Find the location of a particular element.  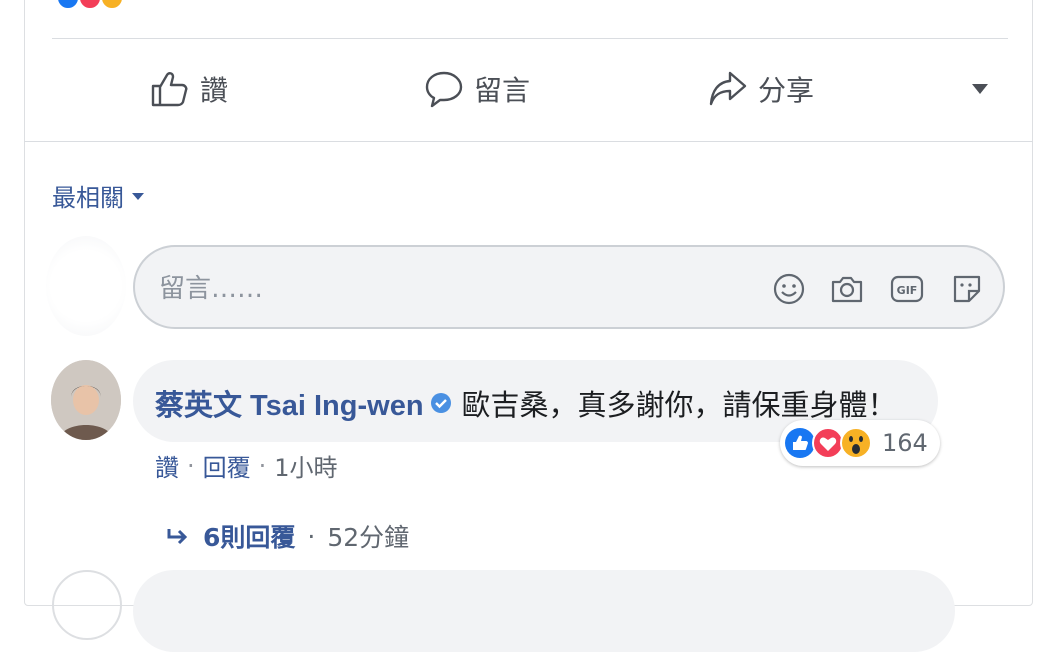

reply-arrow-icon is located at coordinates (177, 537).